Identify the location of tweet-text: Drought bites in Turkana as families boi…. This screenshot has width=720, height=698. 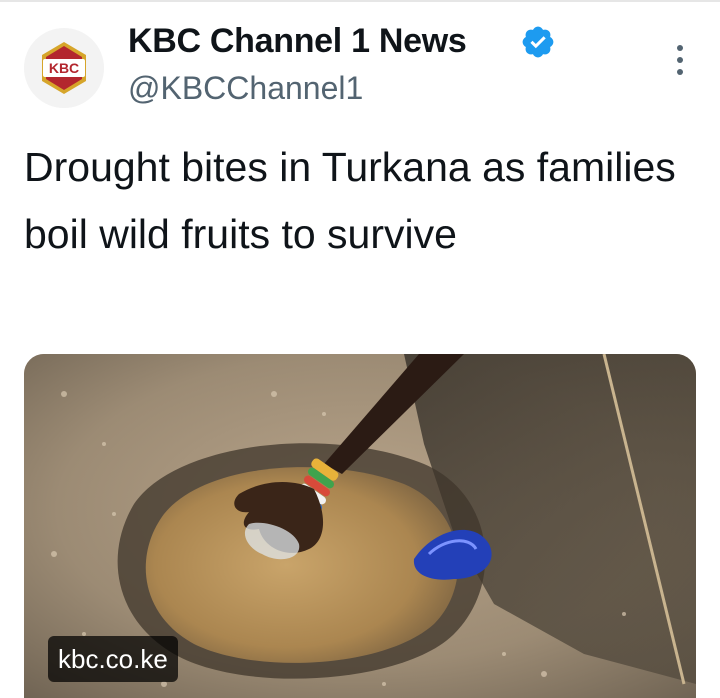
(350, 200).